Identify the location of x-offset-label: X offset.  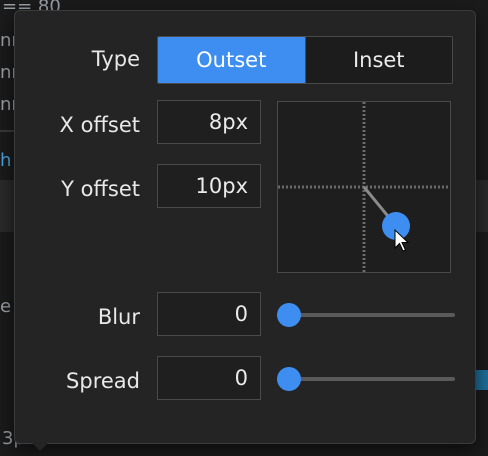
(99, 125).